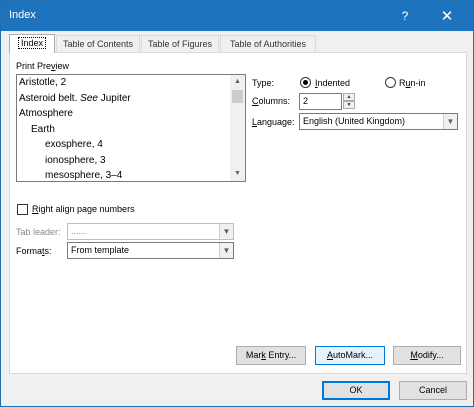 This screenshot has width=474, height=407. I want to click on formats-value: From template, so click(100, 250).